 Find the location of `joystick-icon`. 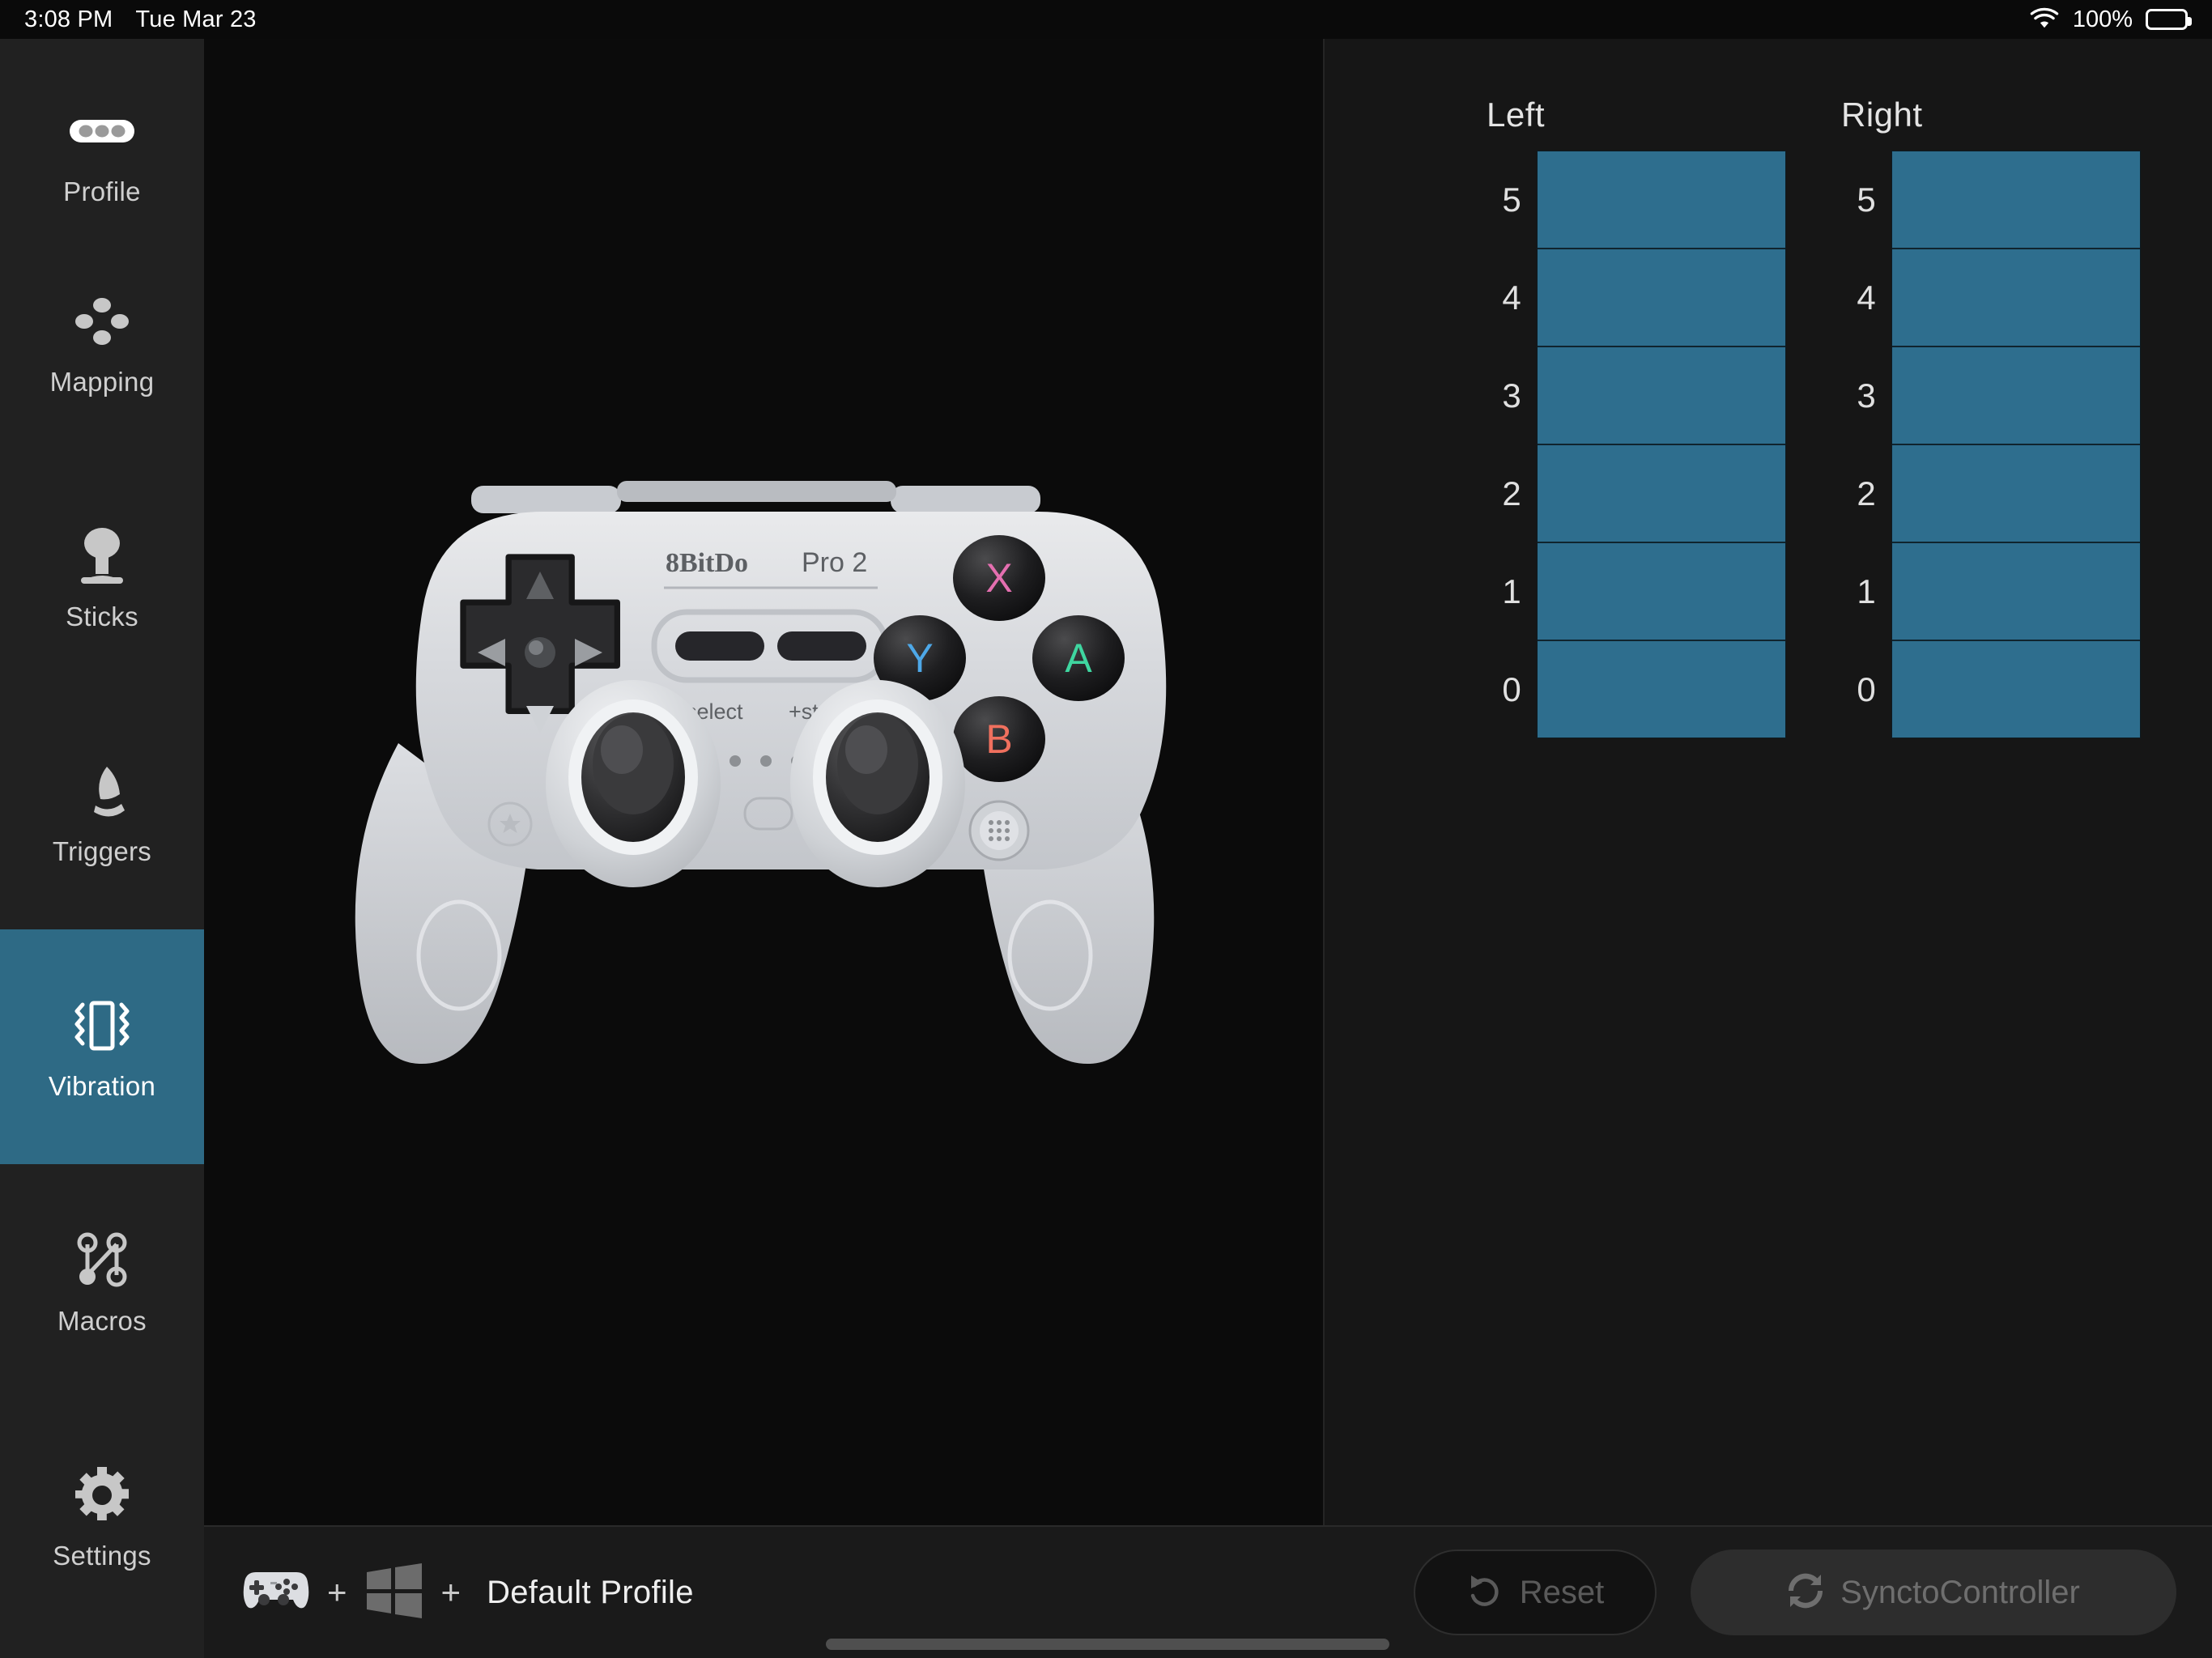

joystick-icon is located at coordinates (102, 556).